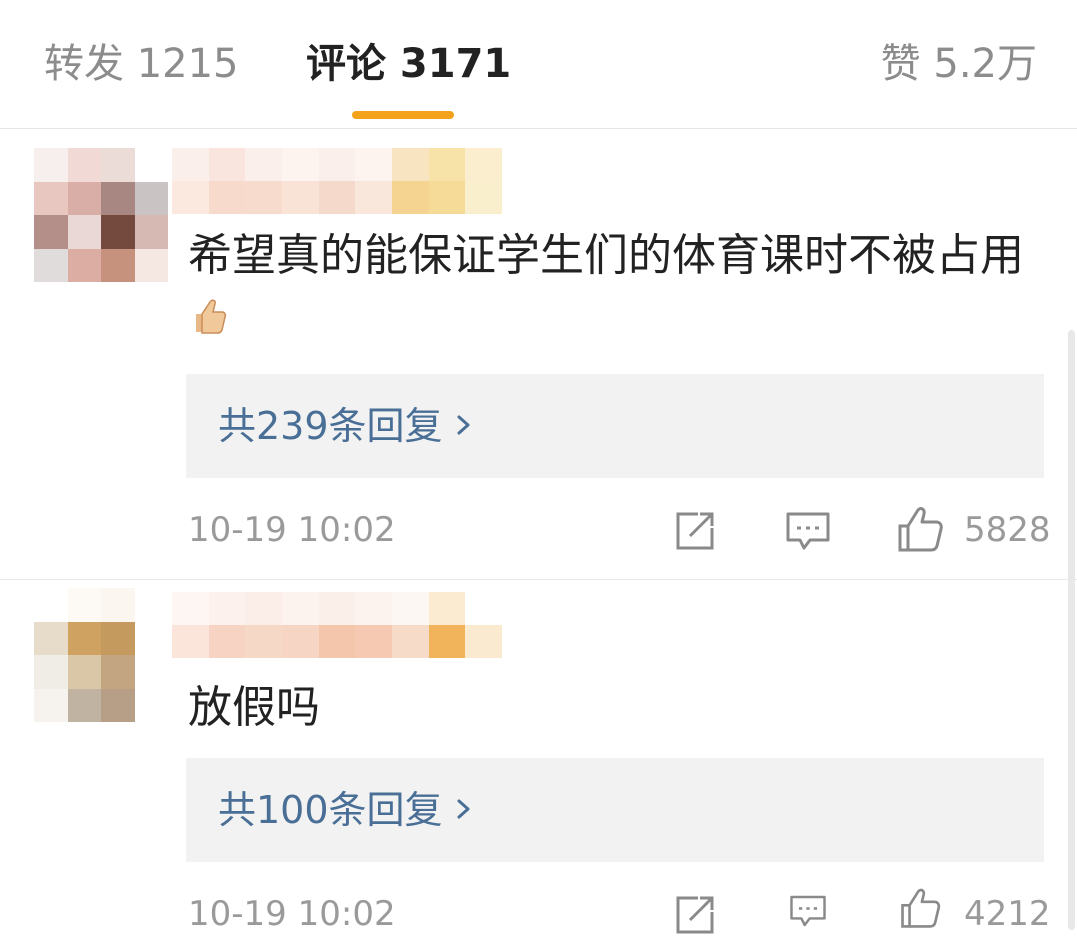  What do you see at coordinates (538, 579) in the screenshot?
I see `comment-divider` at bounding box center [538, 579].